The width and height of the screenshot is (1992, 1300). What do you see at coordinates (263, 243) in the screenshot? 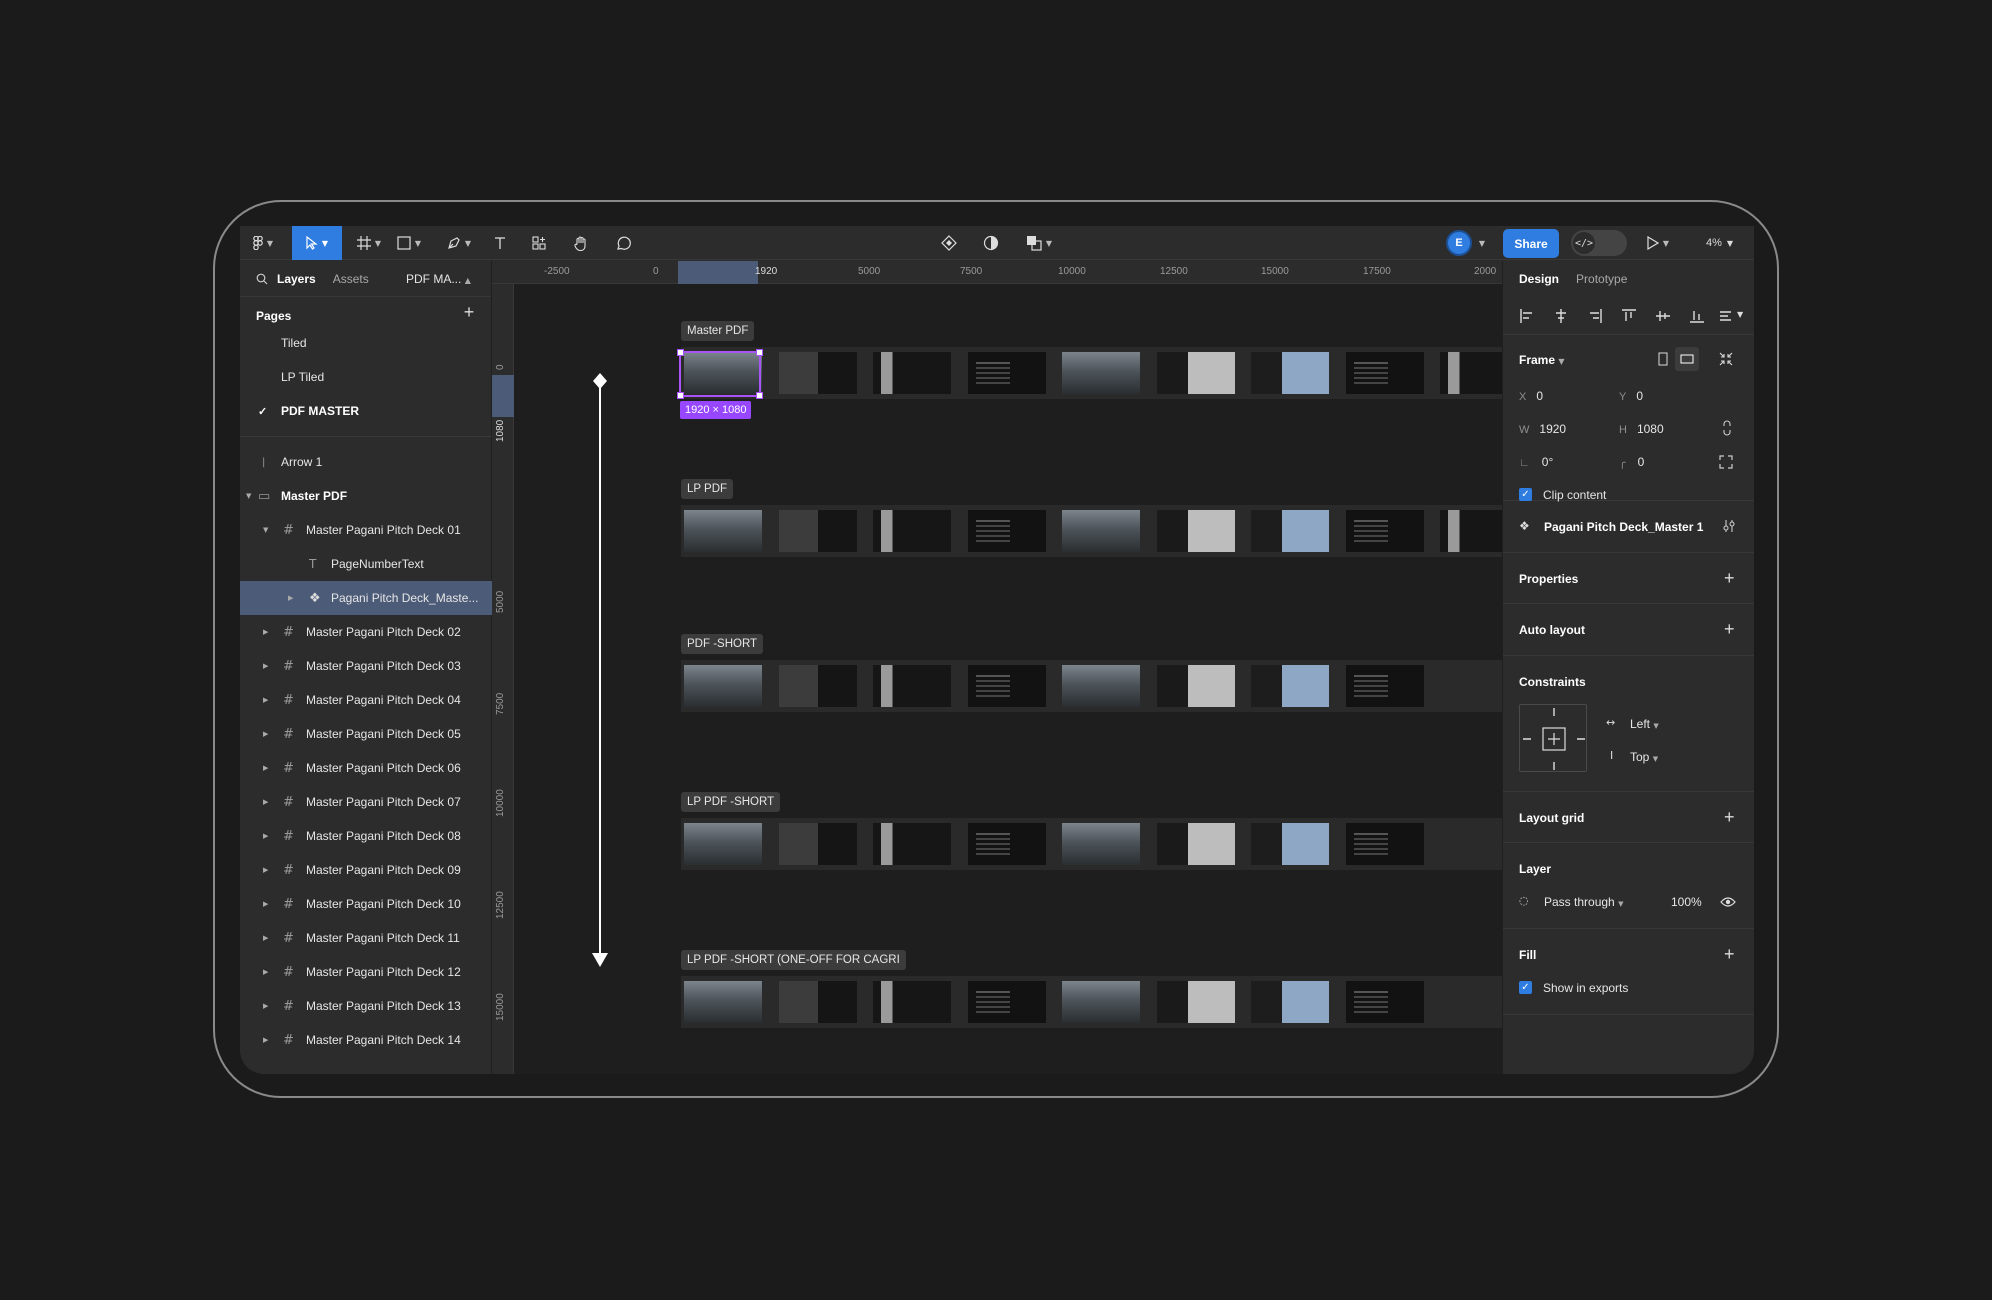
I see `main-menu-button: ▼` at bounding box center [263, 243].